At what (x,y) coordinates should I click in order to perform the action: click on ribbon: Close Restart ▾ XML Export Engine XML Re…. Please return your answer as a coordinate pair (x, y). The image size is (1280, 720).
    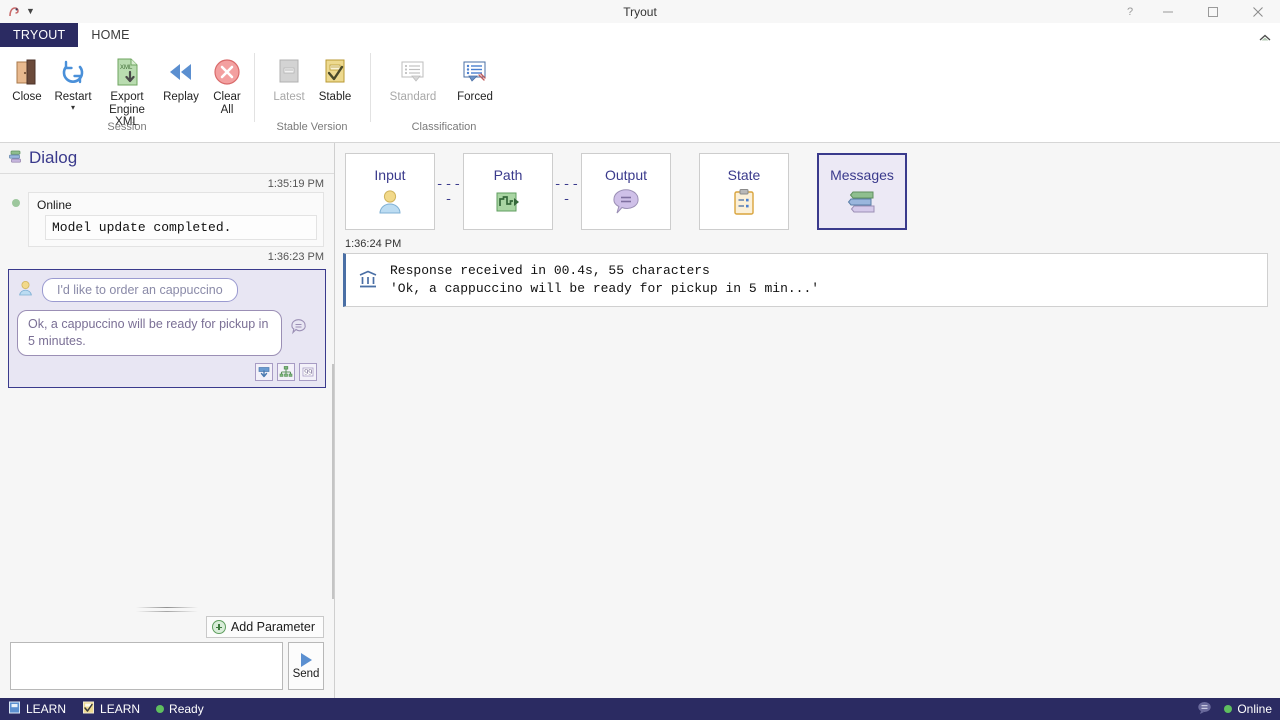
    Looking at the image, I should click on (640, 95).